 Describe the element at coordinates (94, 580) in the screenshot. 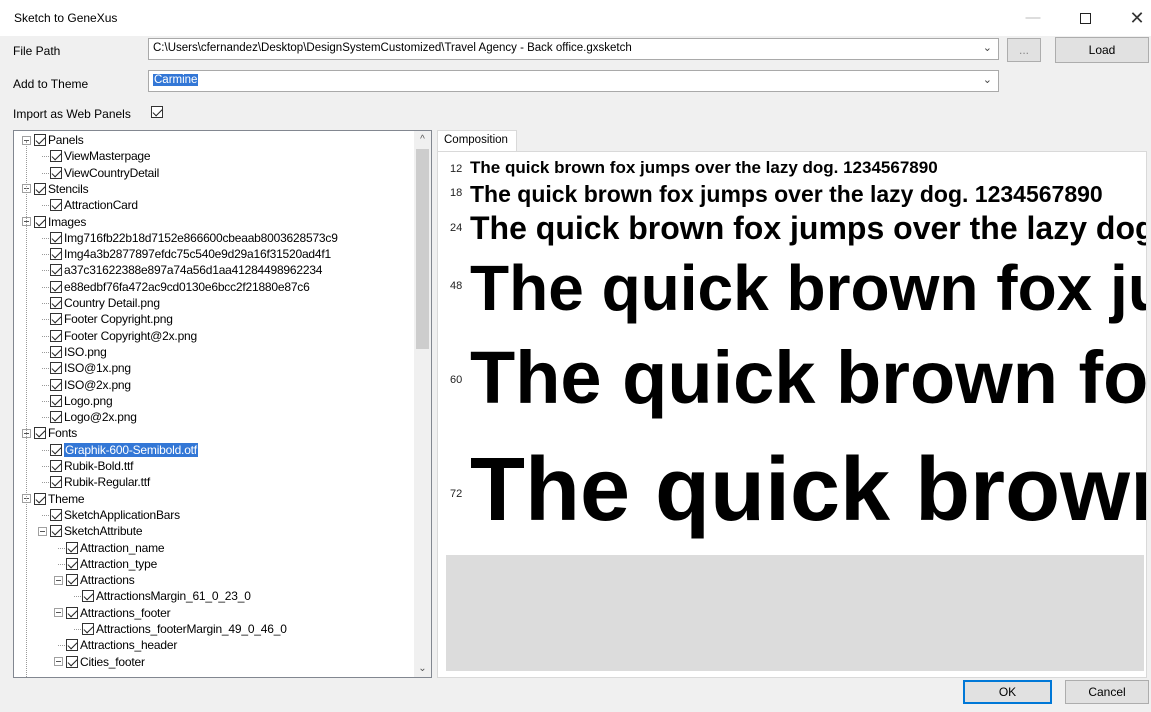

I see `tree-node: Attractions` at that location.